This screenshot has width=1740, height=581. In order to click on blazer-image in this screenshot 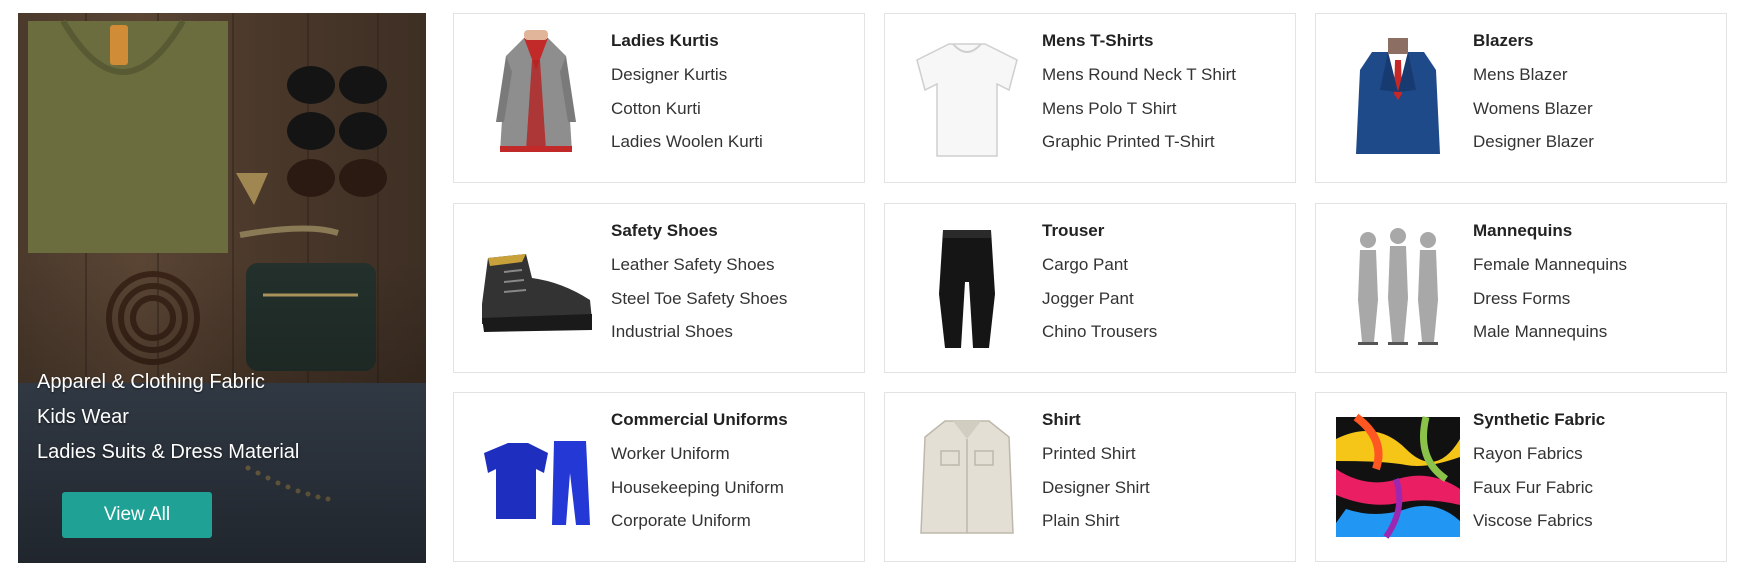, I will do `click(1398, 98)`.